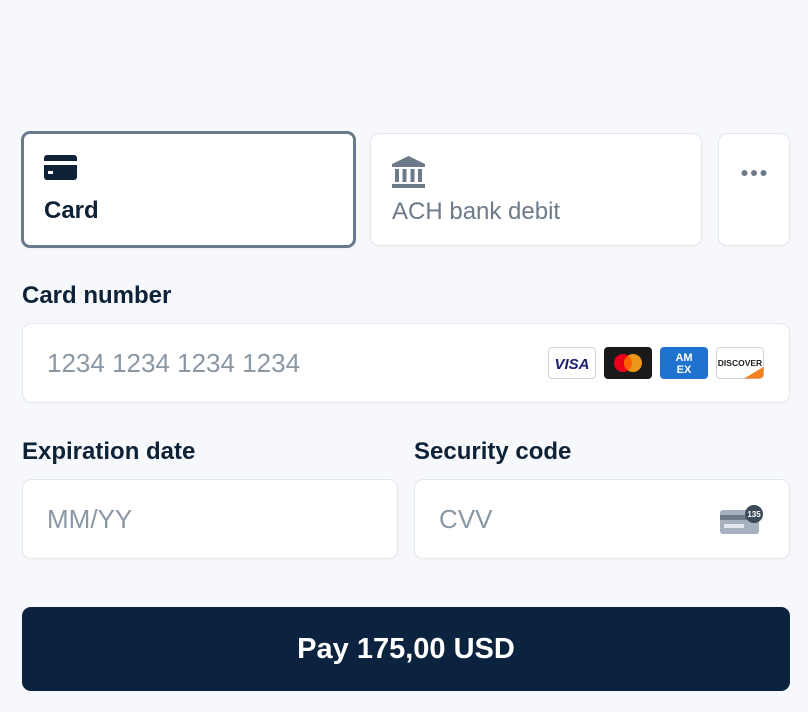 Image resolution: width=808 pixels, height=712 pixels. I want to click on svg-text: VISA, so click(571, 364).